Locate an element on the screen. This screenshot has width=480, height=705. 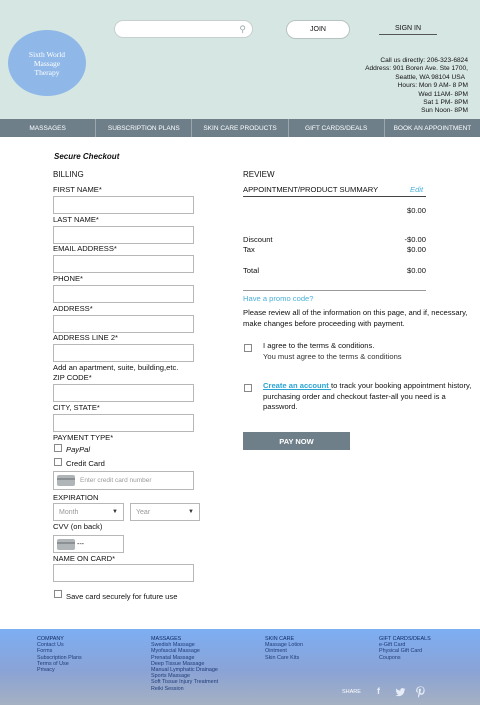
address-field is located at coordinates (123, 324).